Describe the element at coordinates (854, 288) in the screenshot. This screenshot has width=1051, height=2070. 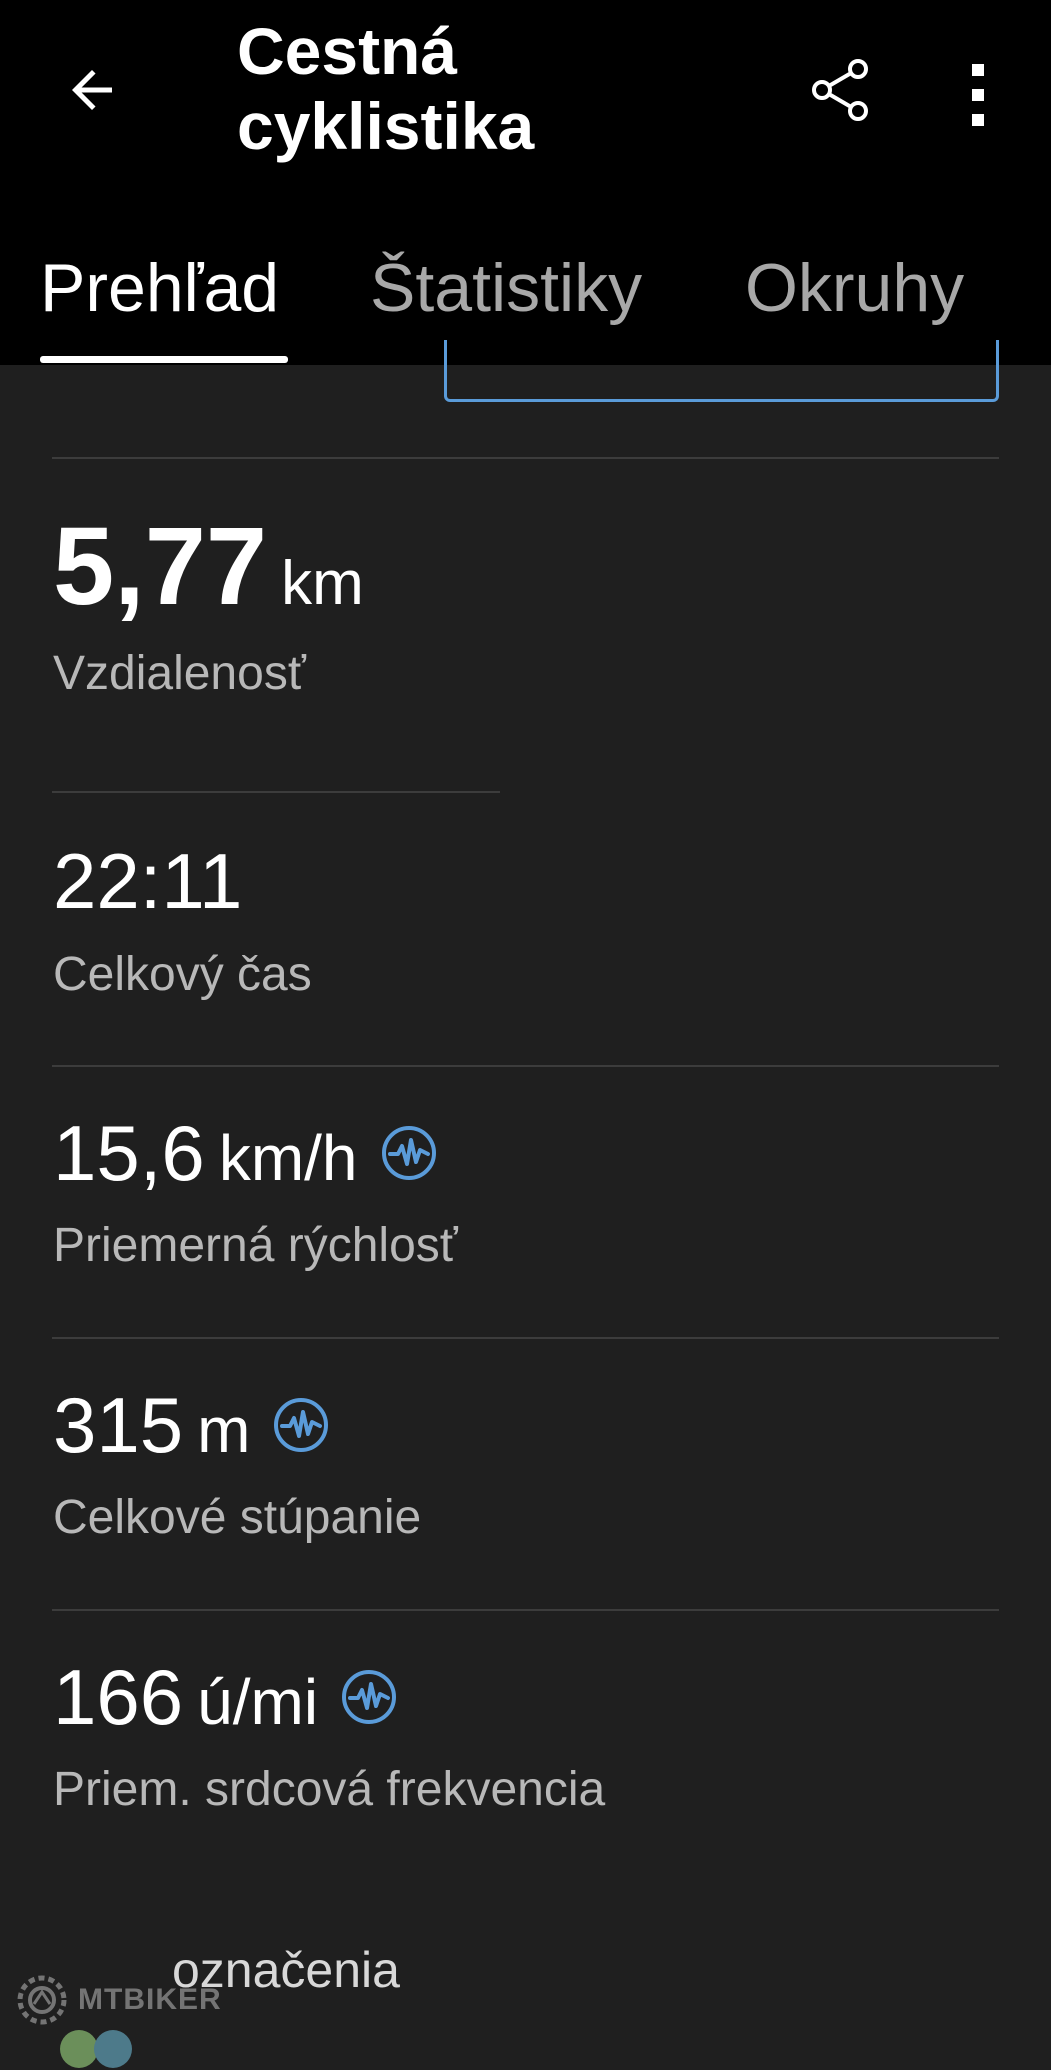
I see `tab-laps: Okruhy` at that location.